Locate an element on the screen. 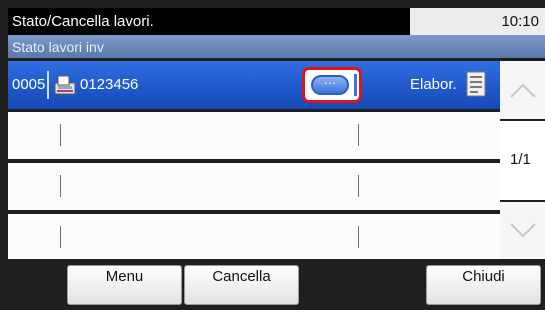 The width and height of the screenshot is (545, 310). page-title: Stato/Cancella lavori. is located at coordinates (83, 21).